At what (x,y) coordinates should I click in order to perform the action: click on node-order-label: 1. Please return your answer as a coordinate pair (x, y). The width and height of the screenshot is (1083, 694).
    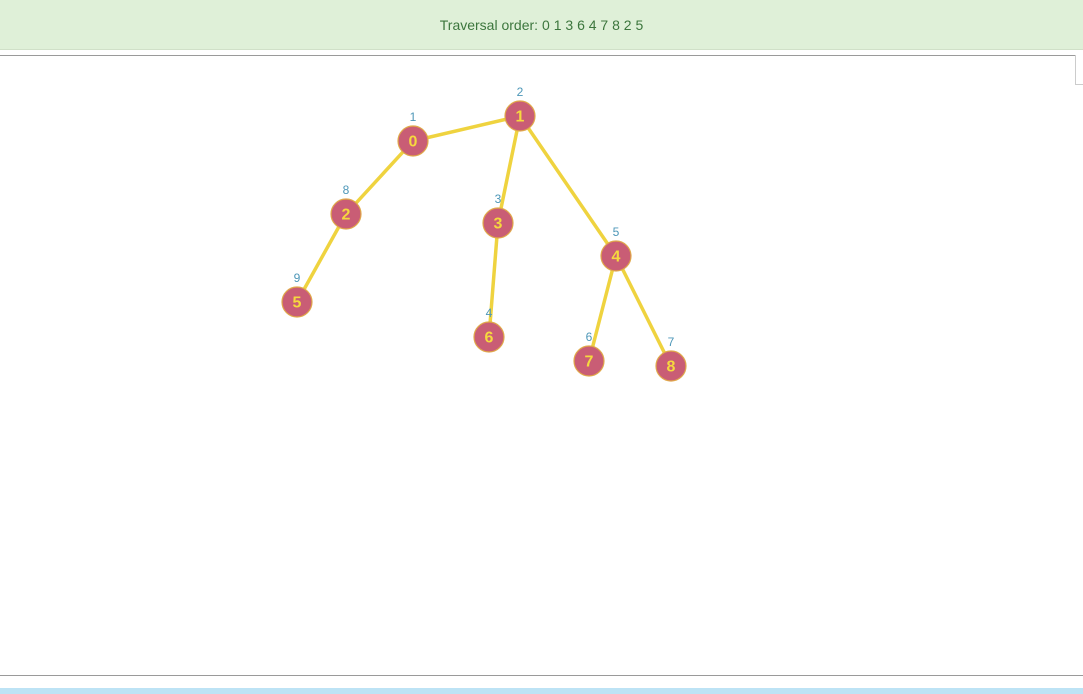
    Looking at the image, I should click on (413, 117).